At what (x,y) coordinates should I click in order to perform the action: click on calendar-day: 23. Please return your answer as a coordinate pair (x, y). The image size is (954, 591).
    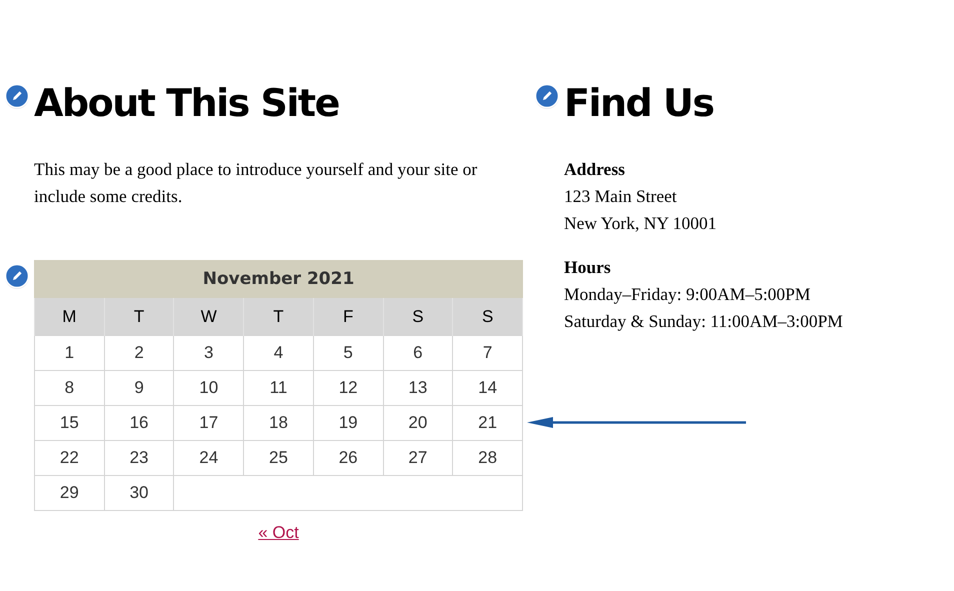
    Looking at the image, I should click on (139, 457).